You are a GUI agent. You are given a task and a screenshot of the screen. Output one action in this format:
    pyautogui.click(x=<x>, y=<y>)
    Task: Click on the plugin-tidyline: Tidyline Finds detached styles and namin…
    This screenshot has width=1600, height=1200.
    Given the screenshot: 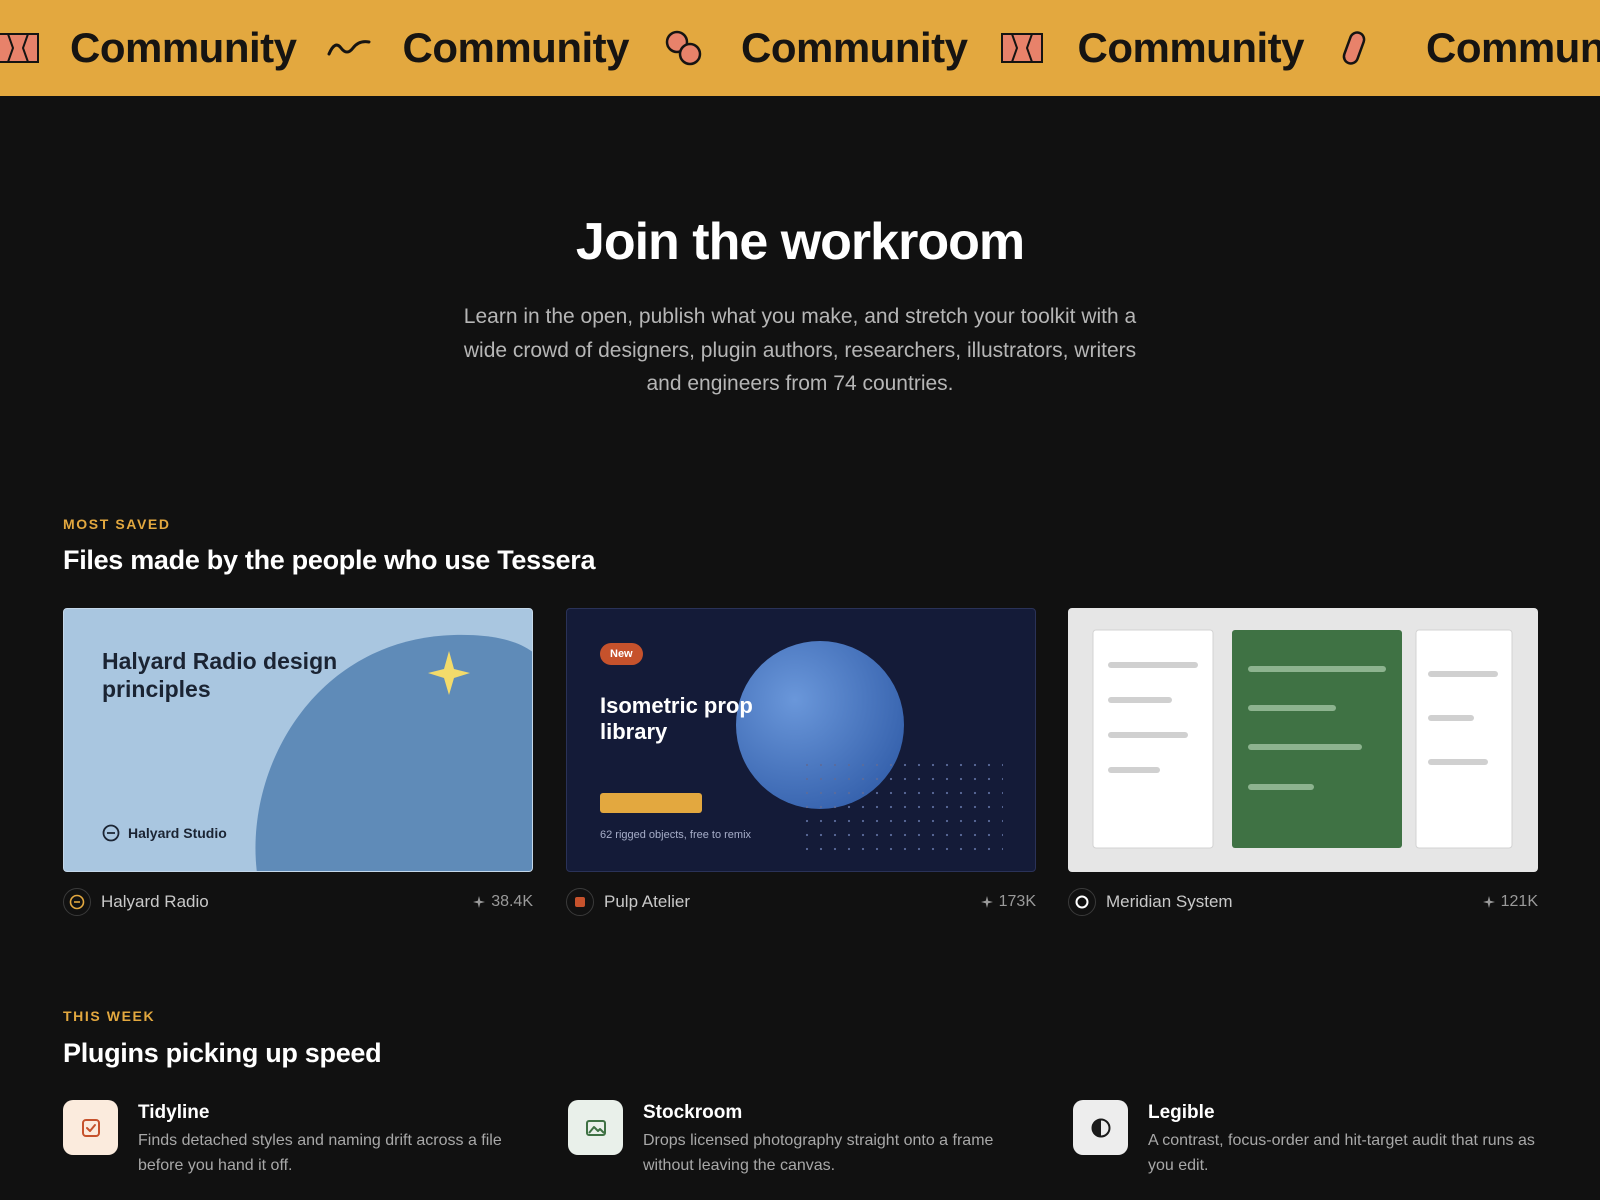 What is the action you would take?
    pyautogui.click(x=298, y=1145)
    